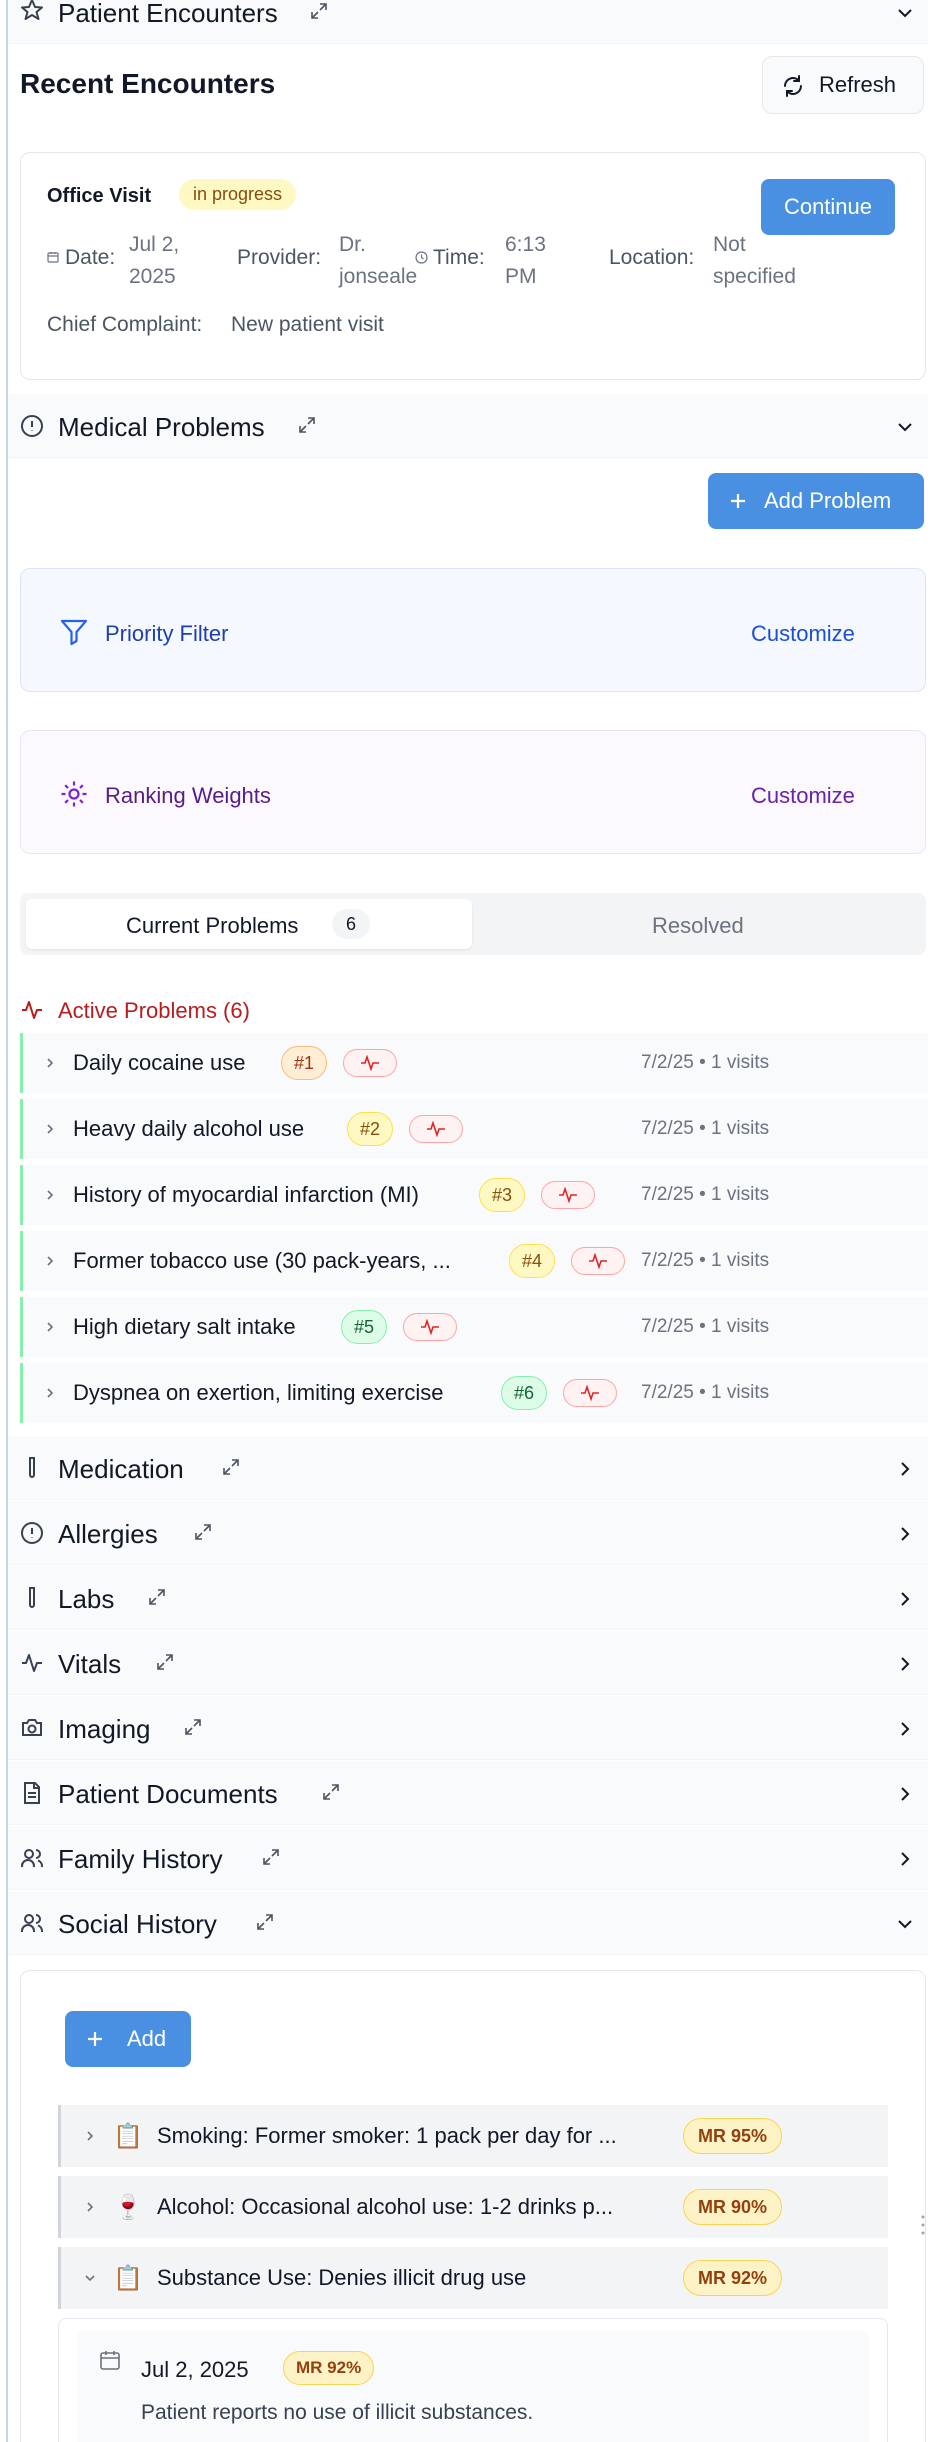  Describe the element at coordinates (698, 926) in the screenshot. I see `tab-resolved: Resolved` at that location.